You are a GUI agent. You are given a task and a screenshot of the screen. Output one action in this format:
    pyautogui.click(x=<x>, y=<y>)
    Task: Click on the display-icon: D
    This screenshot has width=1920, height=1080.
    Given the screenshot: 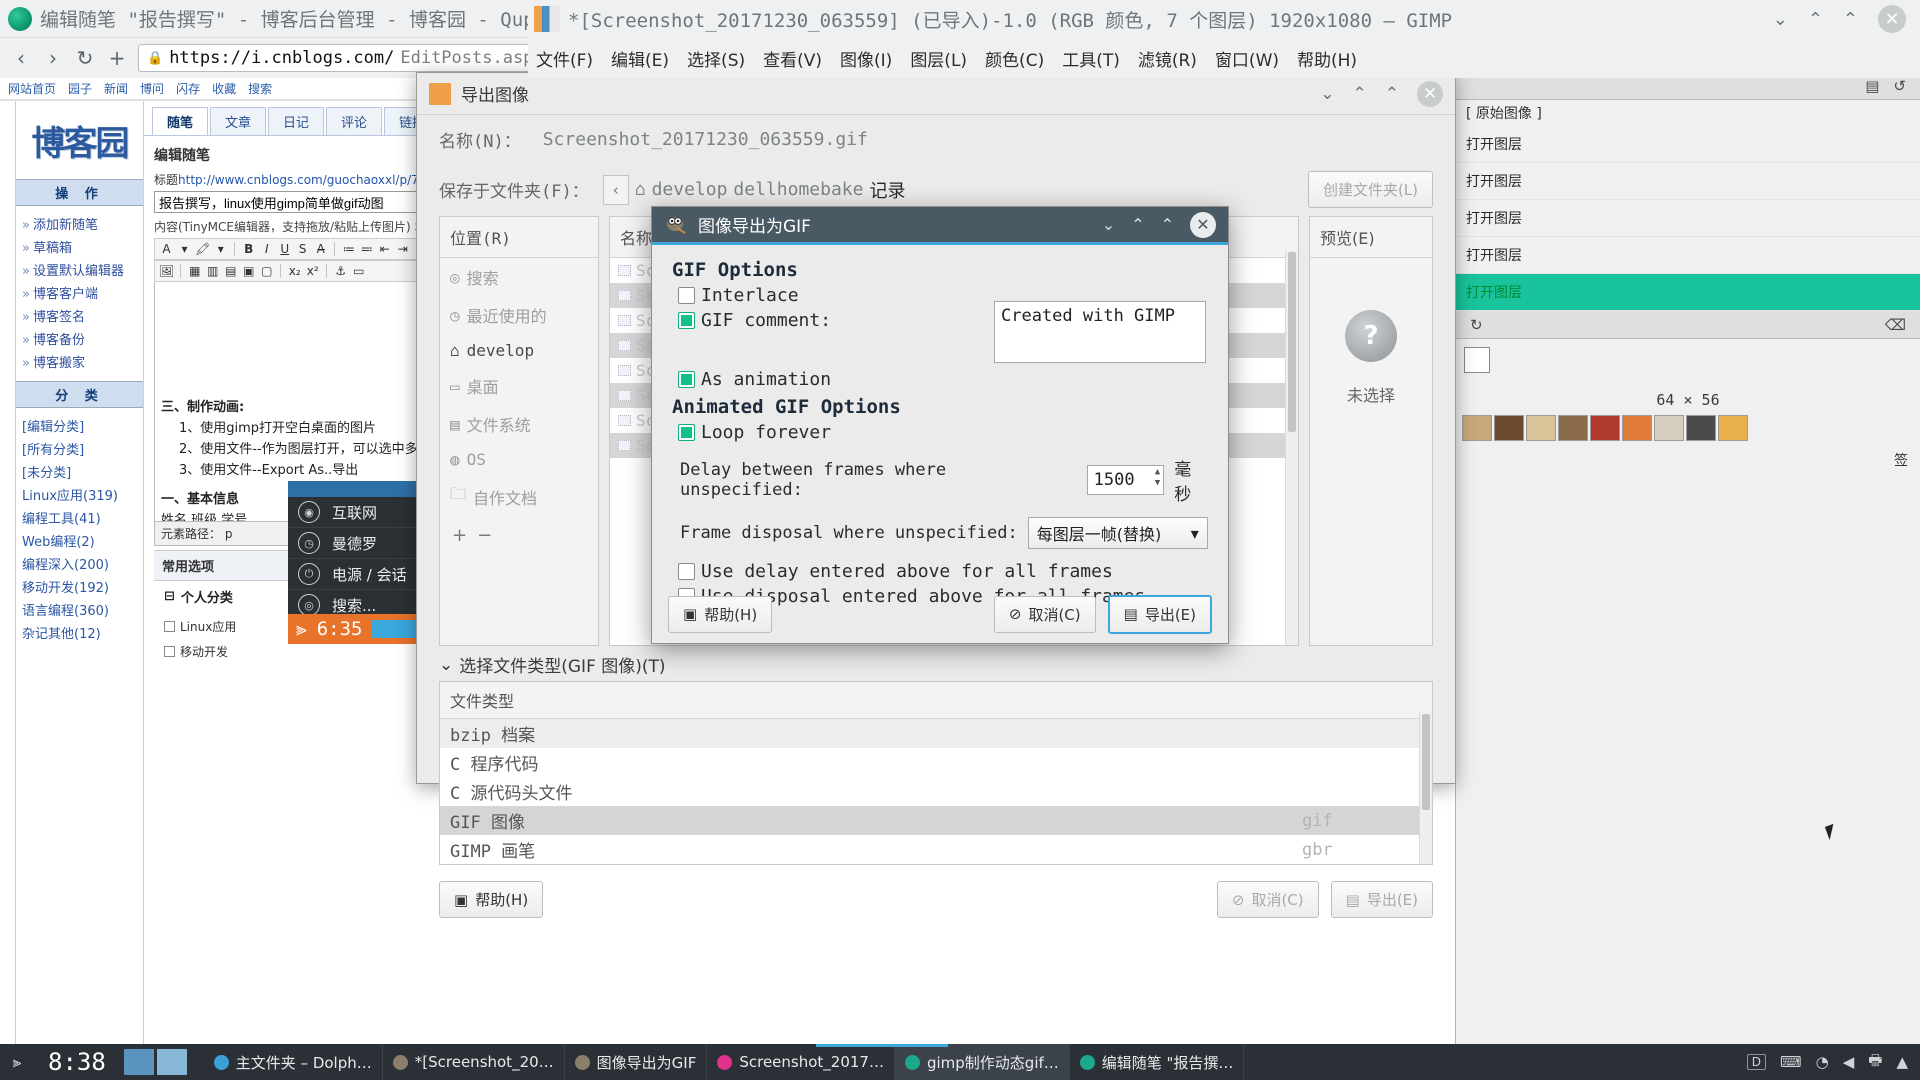 What is the action you would take?
    pyautogui.click(x=1756, y=1062)
    